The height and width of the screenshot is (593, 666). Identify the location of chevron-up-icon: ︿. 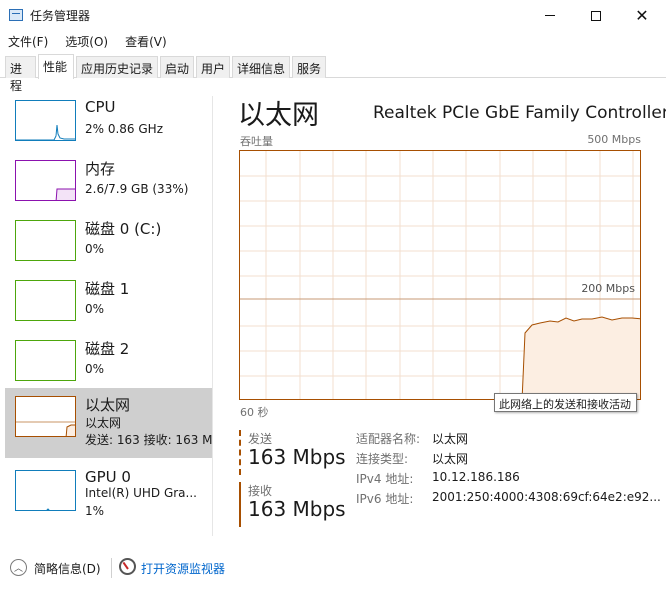
(18, 567).